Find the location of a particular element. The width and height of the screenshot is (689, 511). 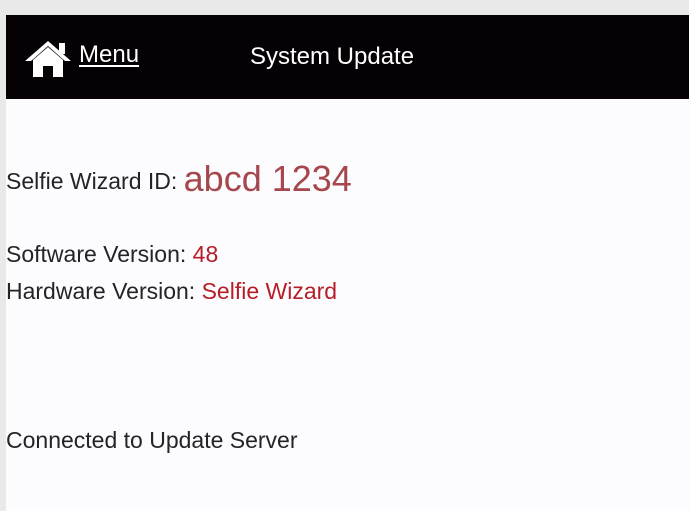

hardware-version-label: Hardware Version: is located at coordinates (101, 291).